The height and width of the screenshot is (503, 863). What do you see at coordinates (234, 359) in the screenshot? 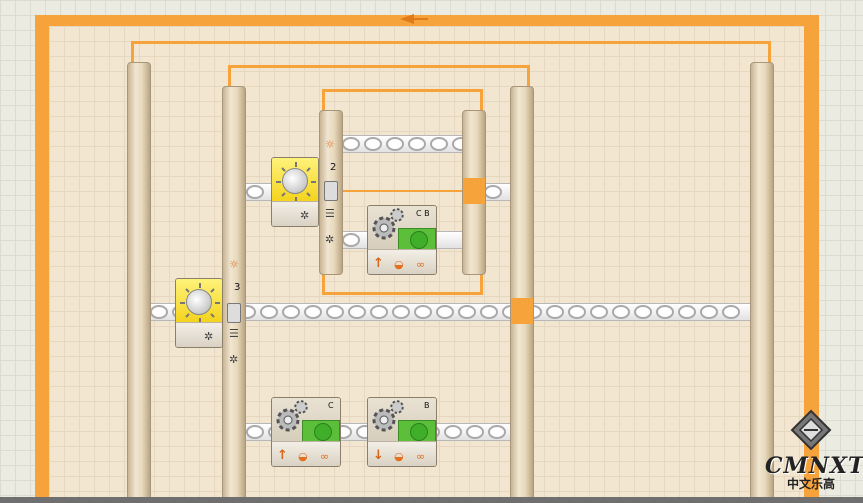
I see `switch-outer-false-icon: ✲` at bounding box center [234, 359].